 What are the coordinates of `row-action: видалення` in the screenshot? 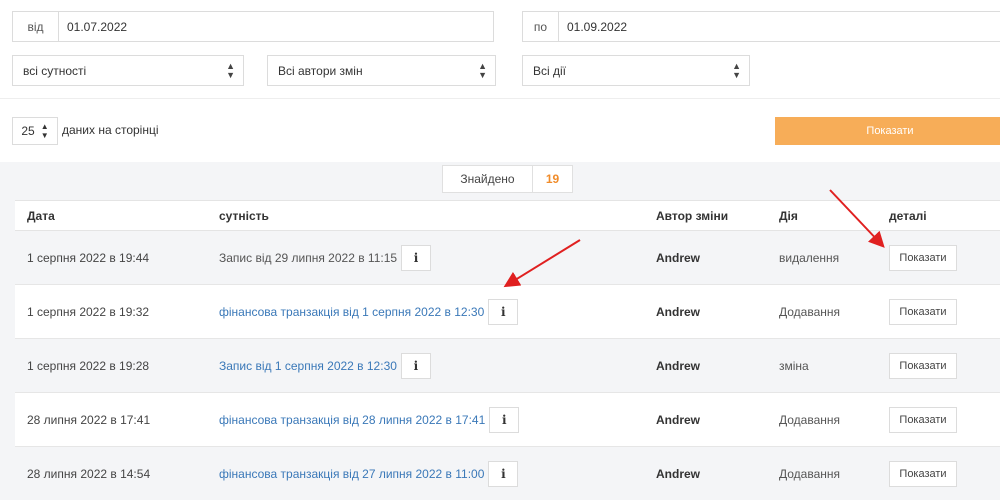 It's located at (809, 257).